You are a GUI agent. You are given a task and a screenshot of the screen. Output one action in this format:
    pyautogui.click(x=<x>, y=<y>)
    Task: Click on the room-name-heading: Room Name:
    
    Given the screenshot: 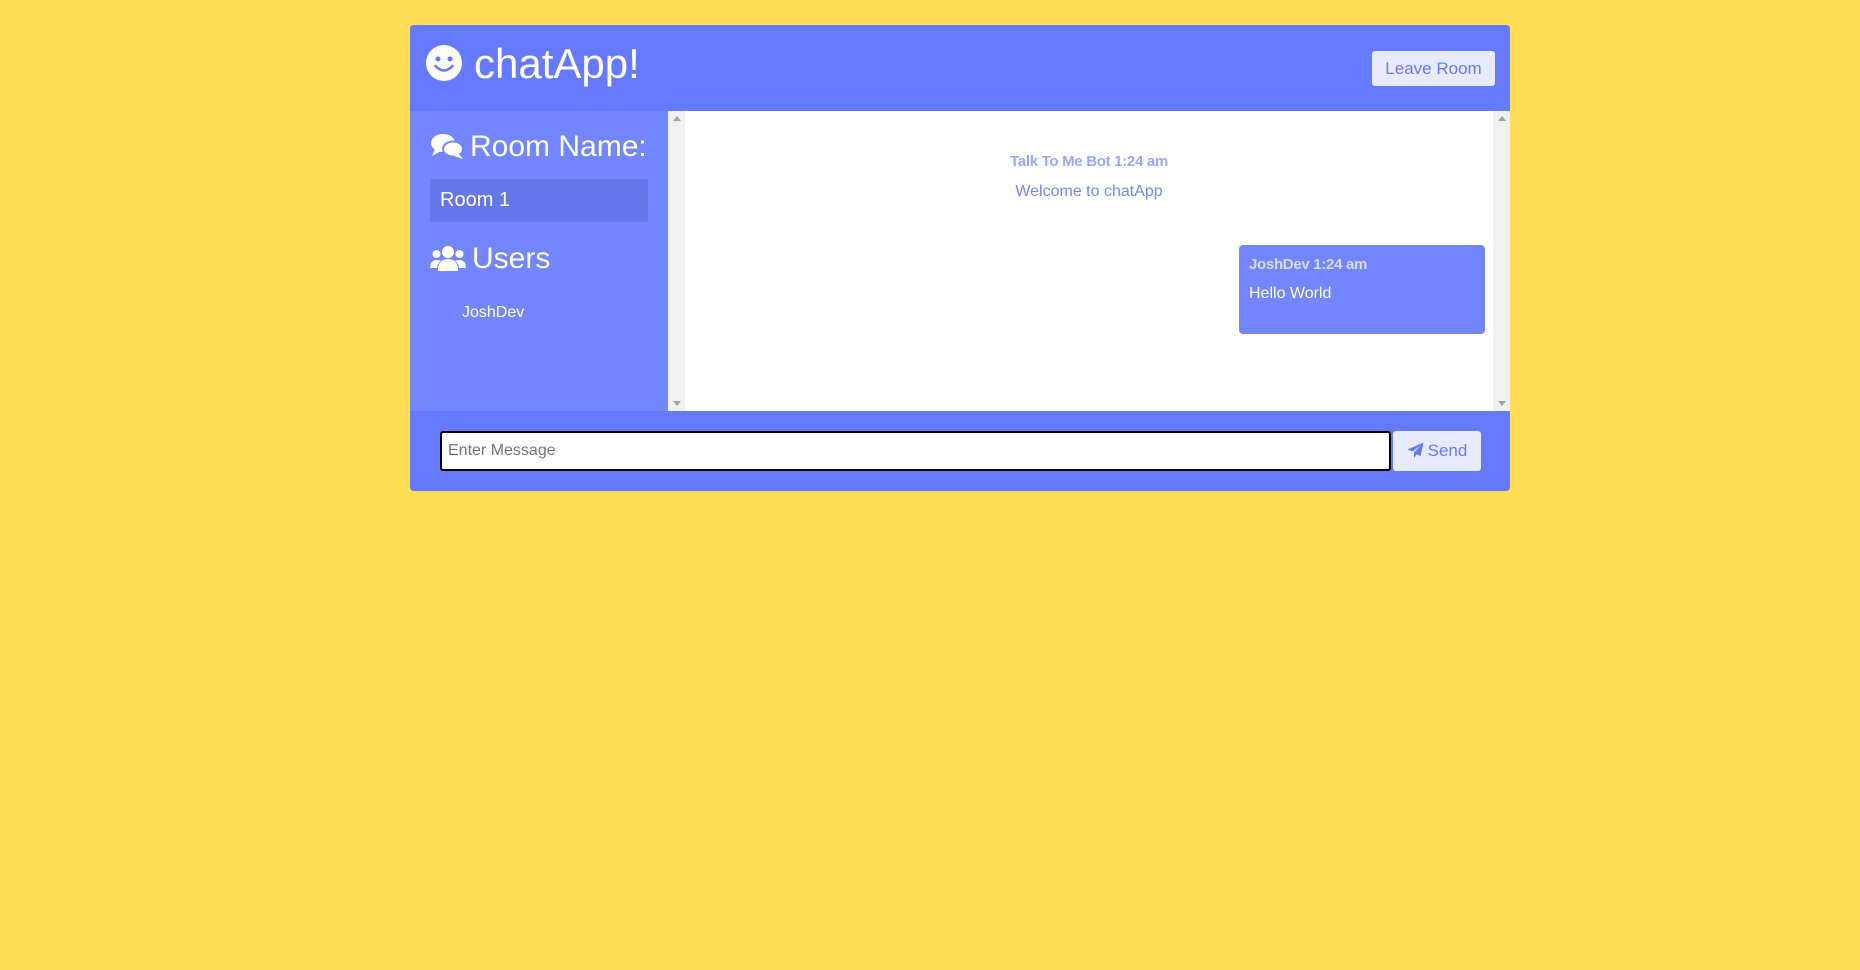 What is the action you would take?
    pyautogui.click(x=538, y=147)
    